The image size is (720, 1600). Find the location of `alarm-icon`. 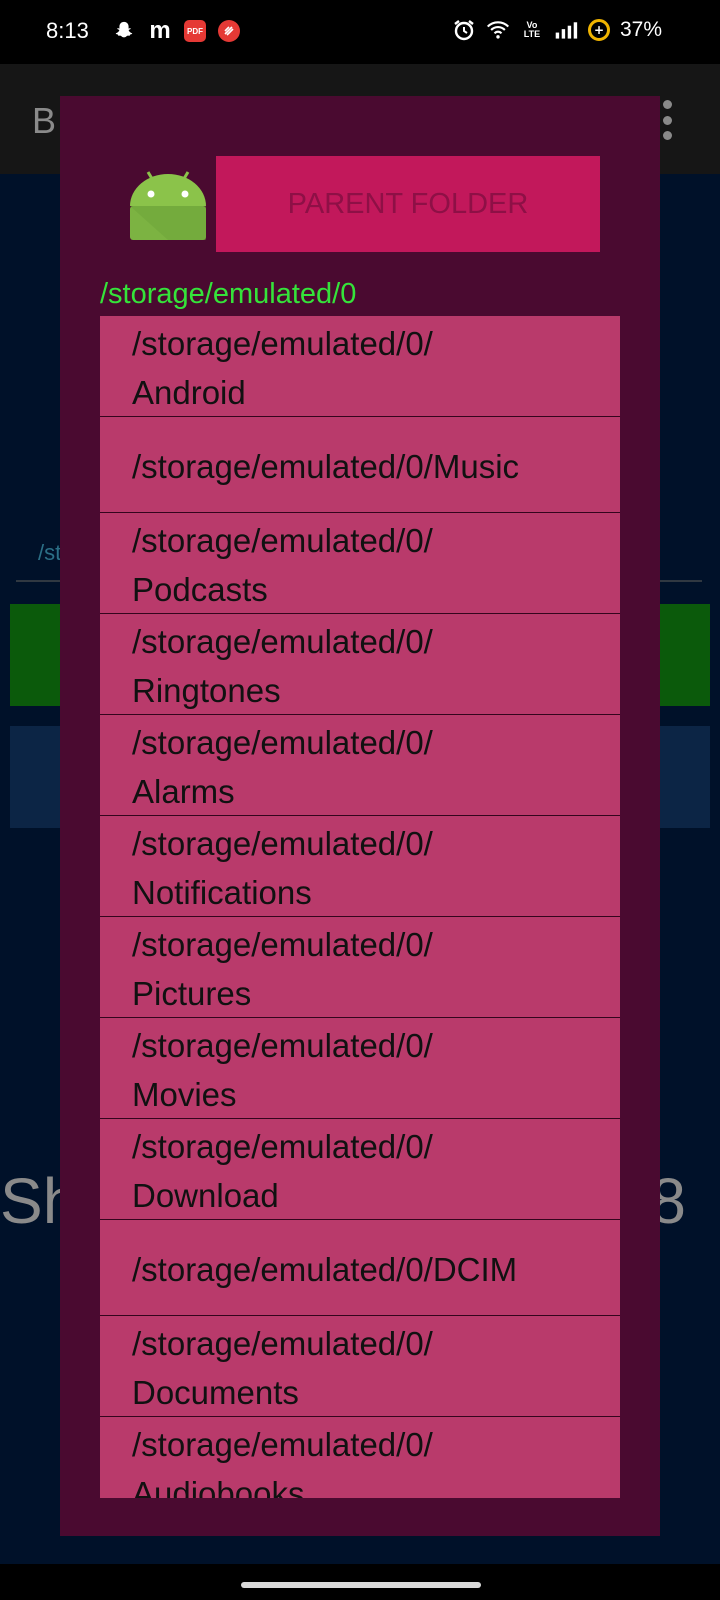

alarm-icon is located at coordinates (464, 30).